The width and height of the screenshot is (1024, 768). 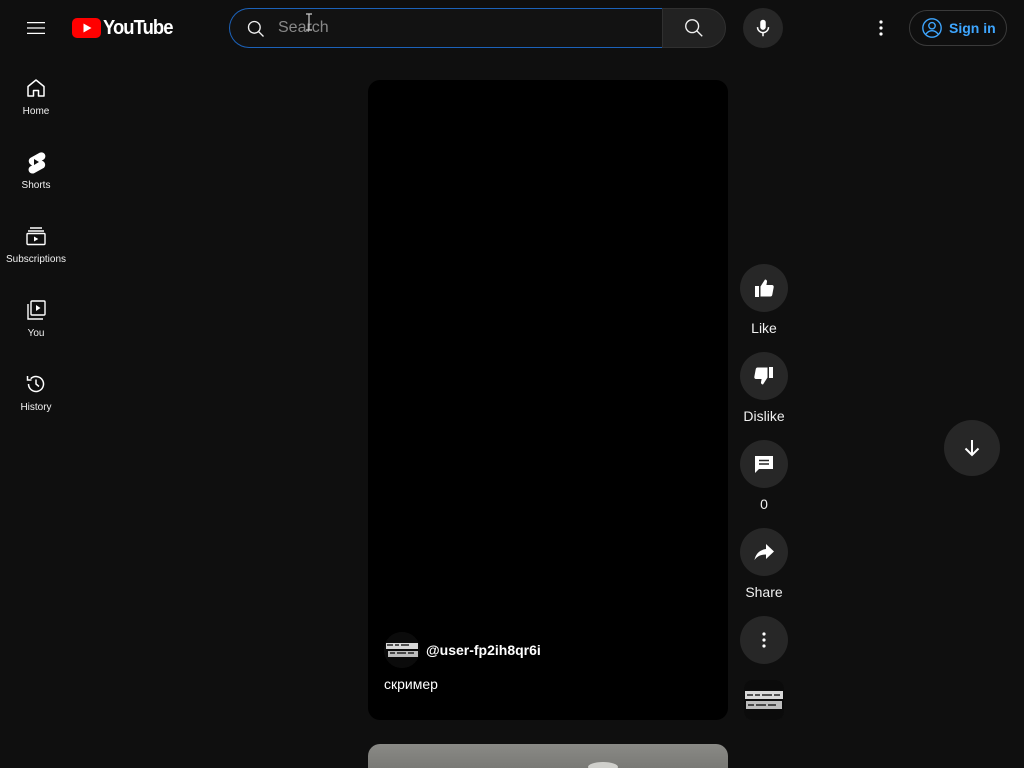 I want to click on sidebar-item-label: Home, so click(x=36, y=111).